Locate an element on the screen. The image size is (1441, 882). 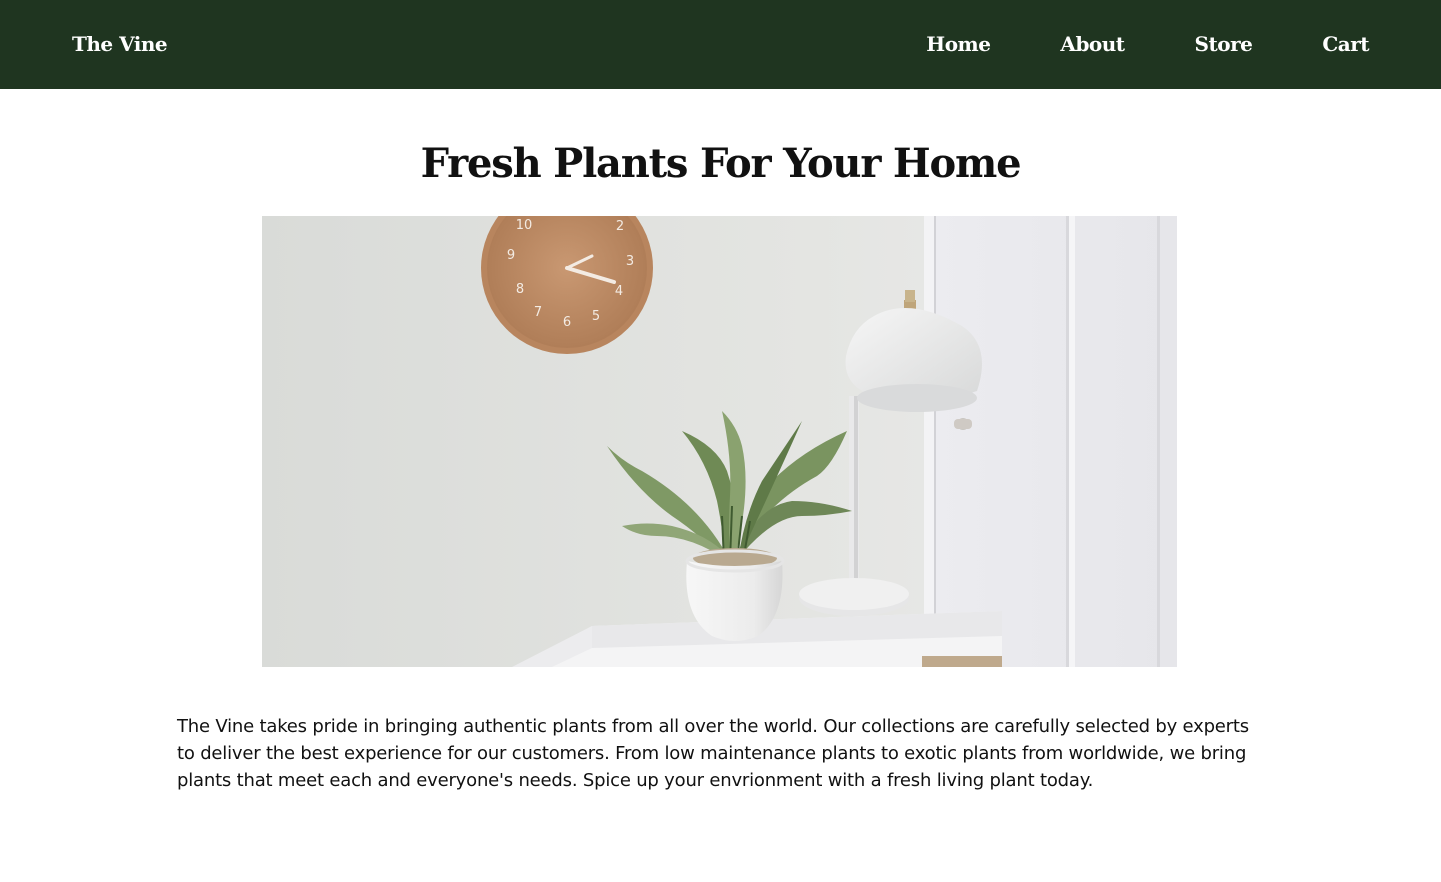
svg-text: 3 is located at coordinates (630, 261).